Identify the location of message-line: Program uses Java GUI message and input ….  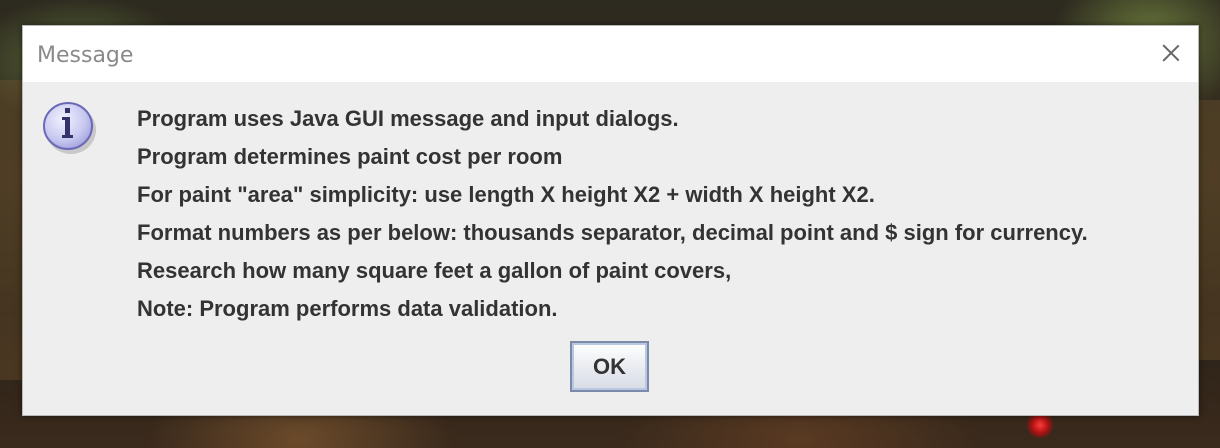
(408, 118).